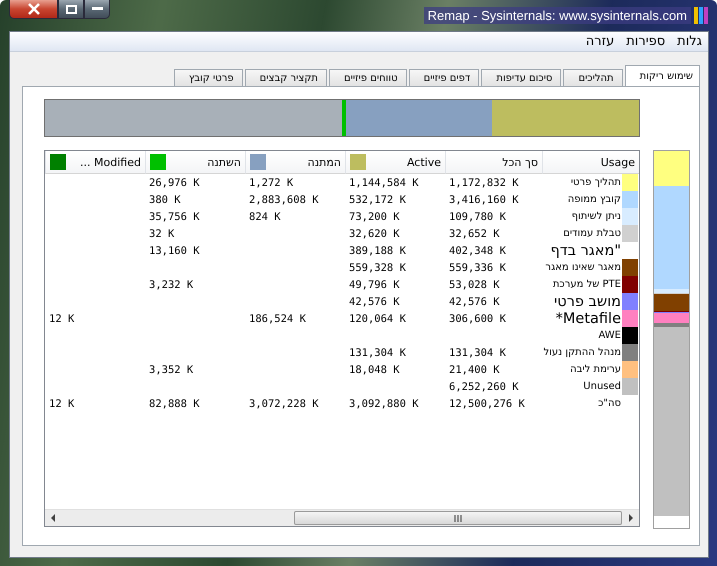 The height and width of the screenshot is (566, 717). Describe the element at coordinates (208, 77) in the screenshot. I see `tab: פרטי קובץ` at that location.